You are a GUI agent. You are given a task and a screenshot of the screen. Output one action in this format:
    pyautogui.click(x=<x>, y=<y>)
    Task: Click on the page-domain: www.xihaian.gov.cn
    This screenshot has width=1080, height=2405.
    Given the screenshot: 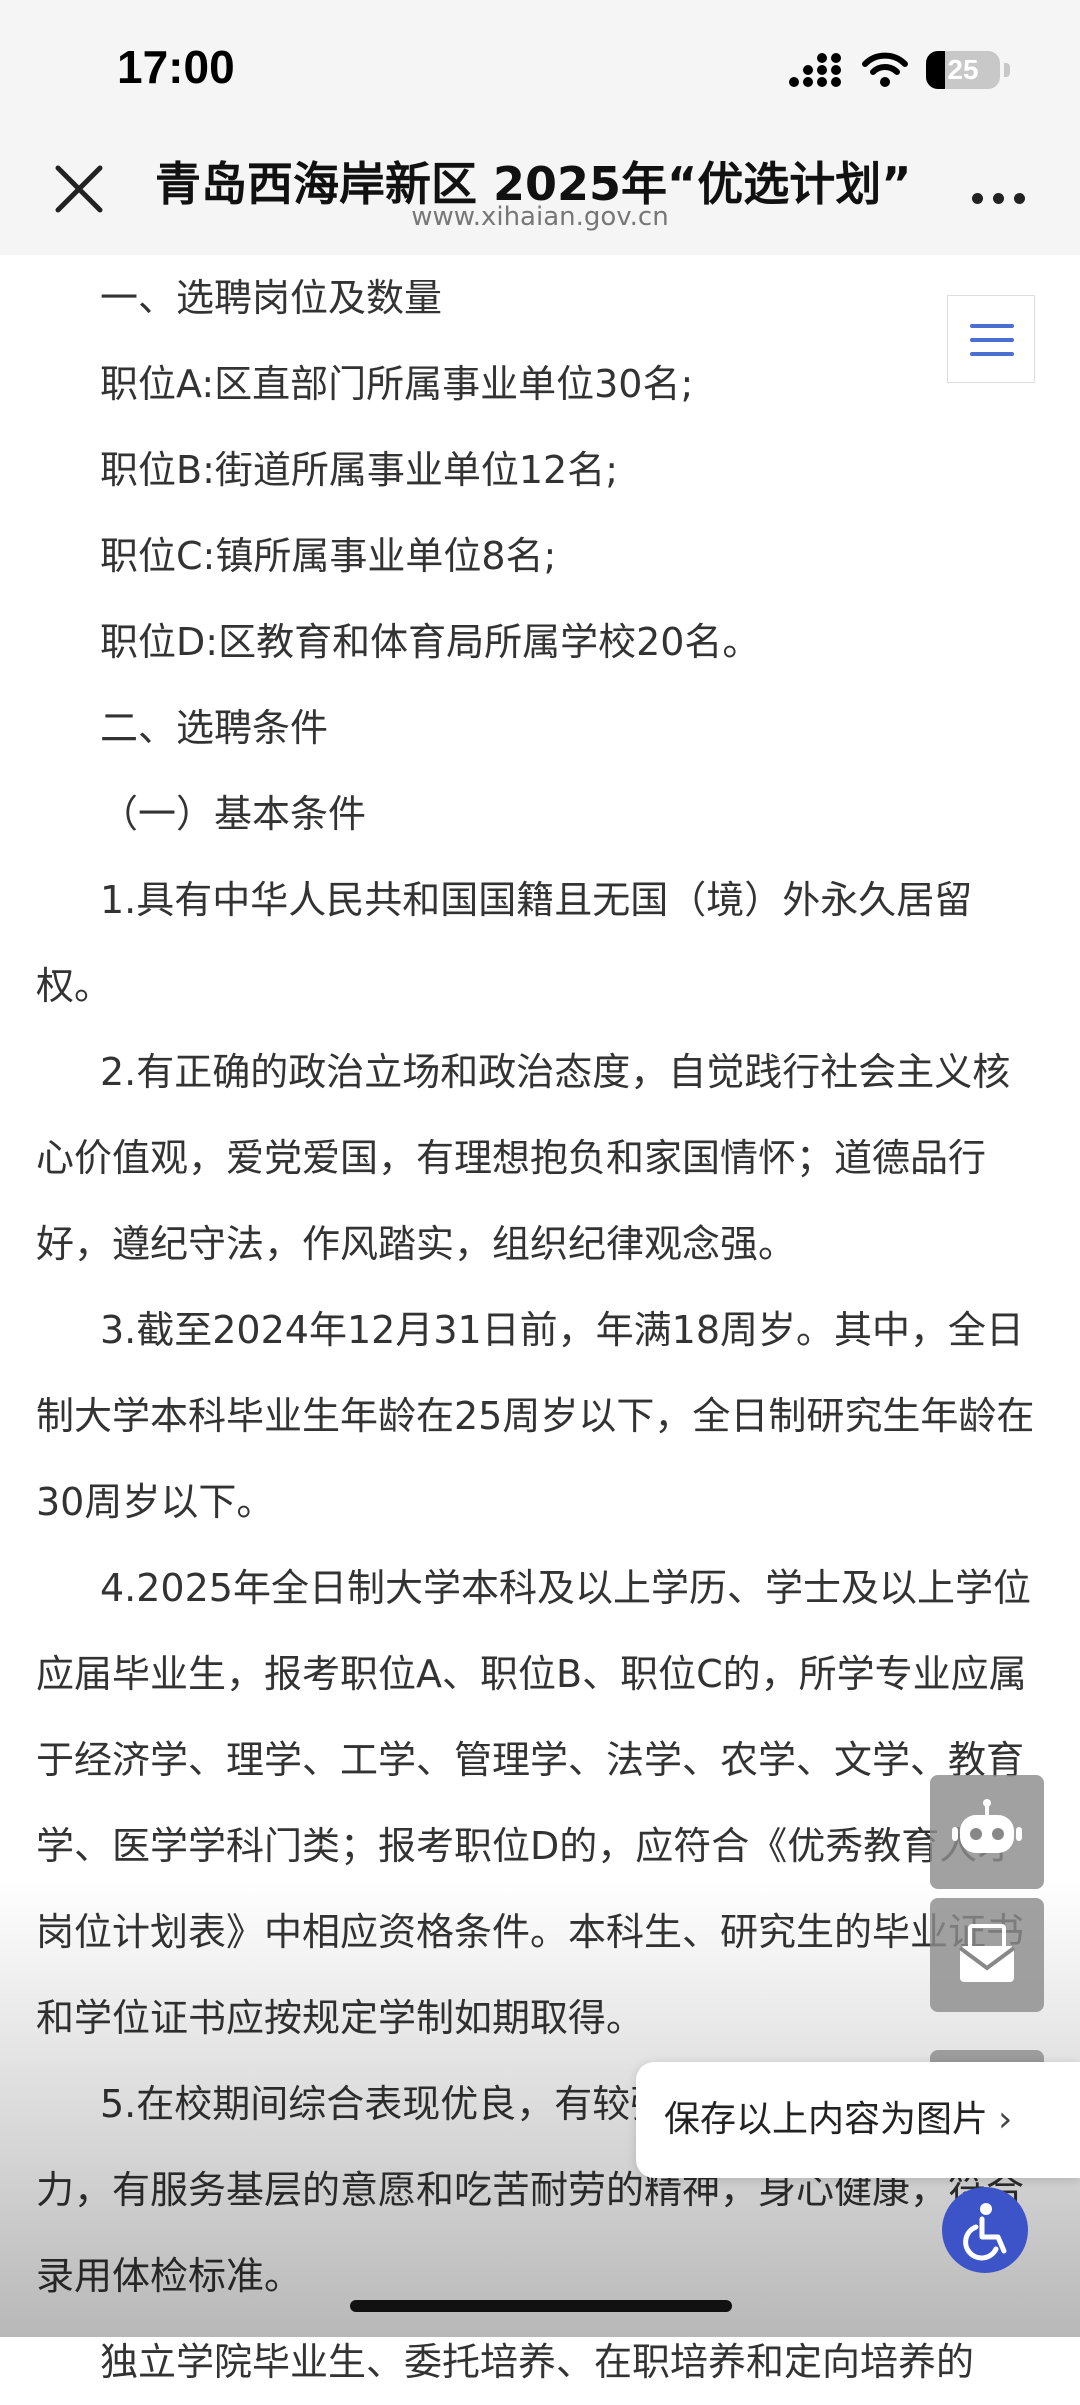 What is the action you would take?
    pyautogui.click(x=540, y=217)
    